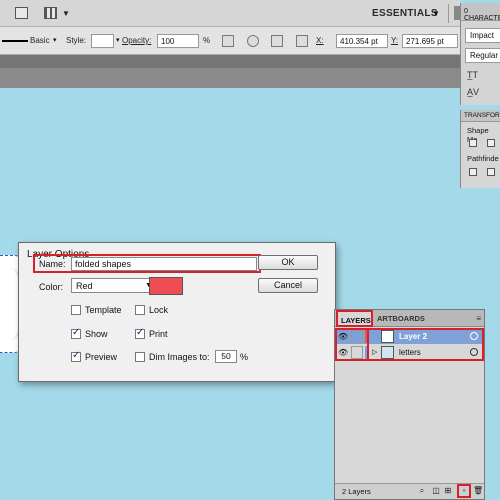 This screenshot has width=500, height=500. Describe the element at coordinates (430, 41) in the screenshot. I see `y-input: 271.695 pt` at that location.